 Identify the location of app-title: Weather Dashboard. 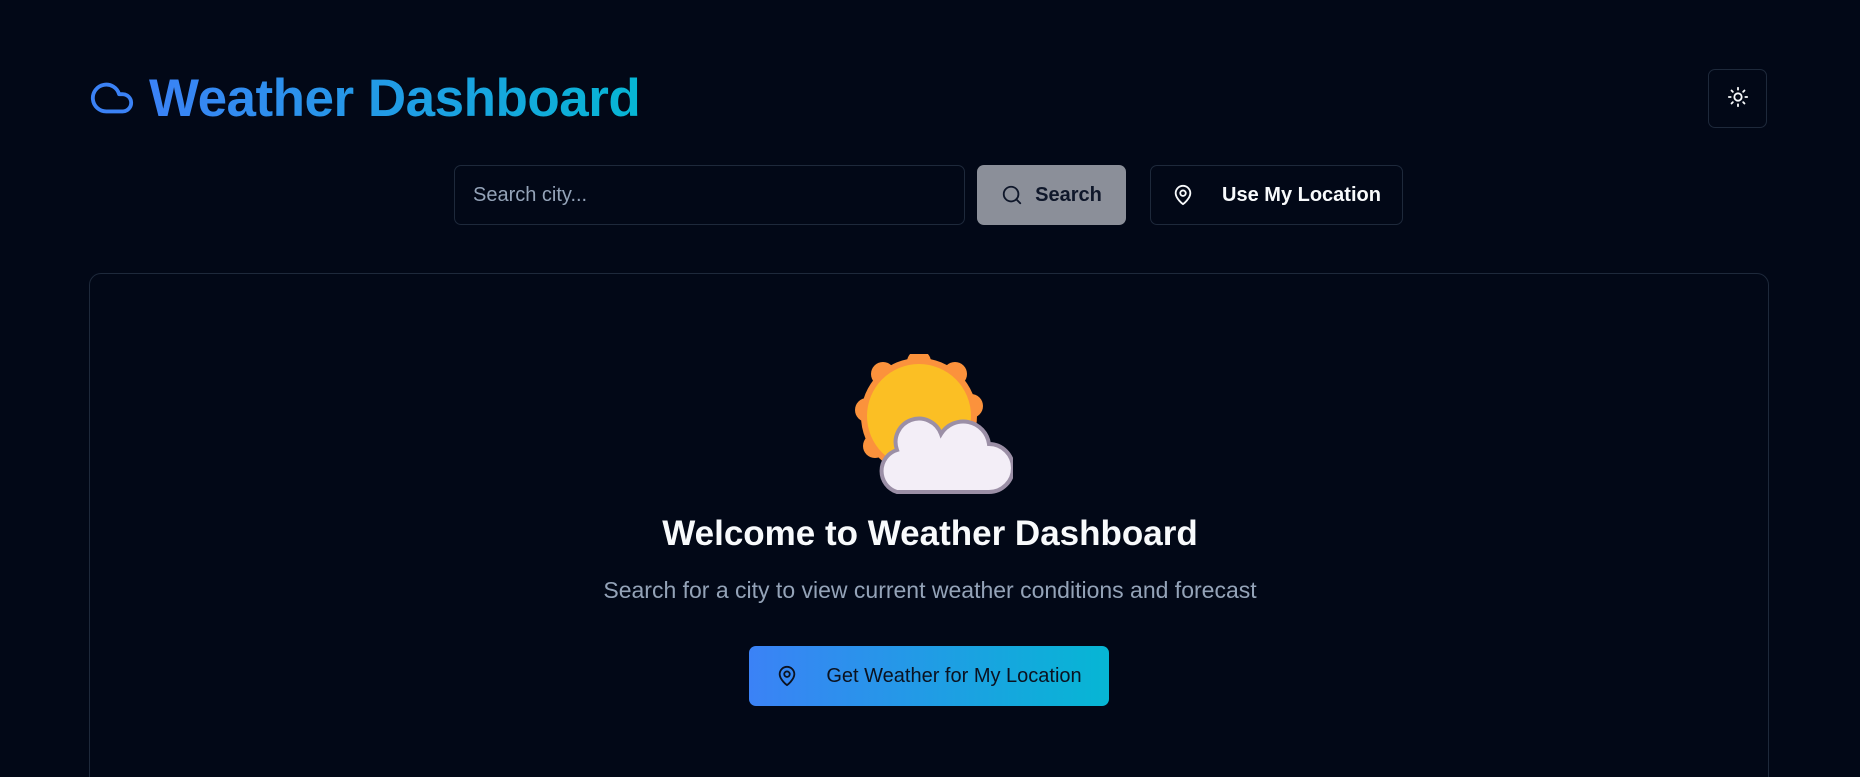
(395, 98).